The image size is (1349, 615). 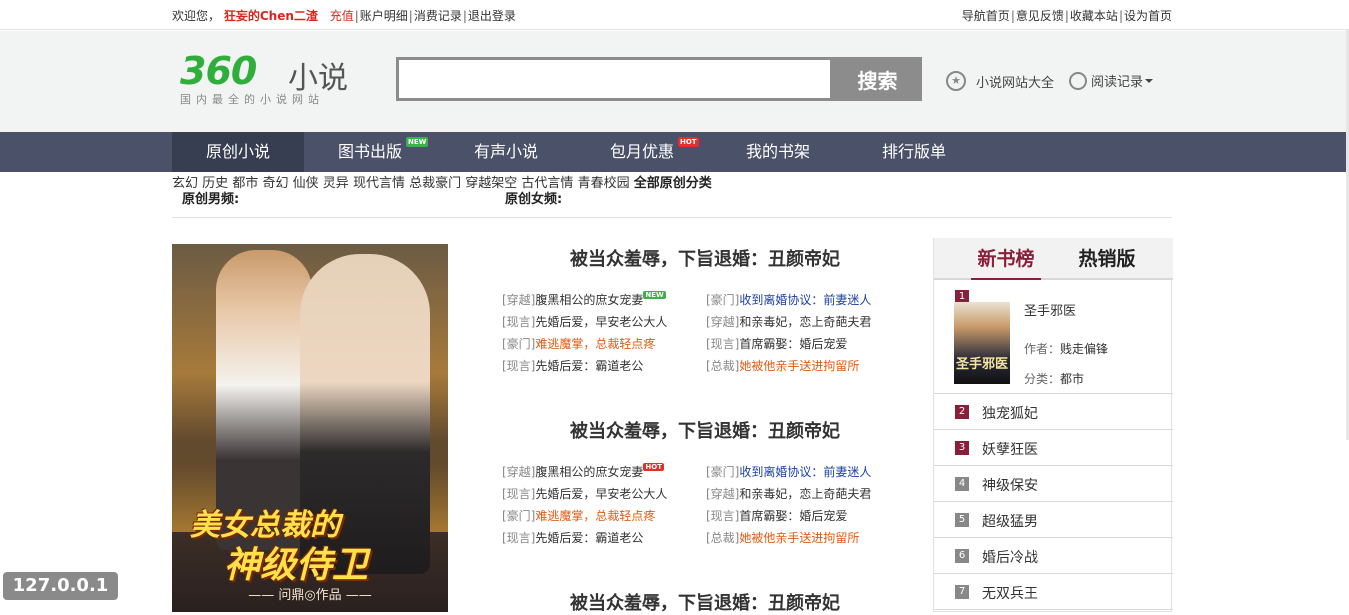 I want to click on category-link: 总裁豪门, so click(x=435, y=183).